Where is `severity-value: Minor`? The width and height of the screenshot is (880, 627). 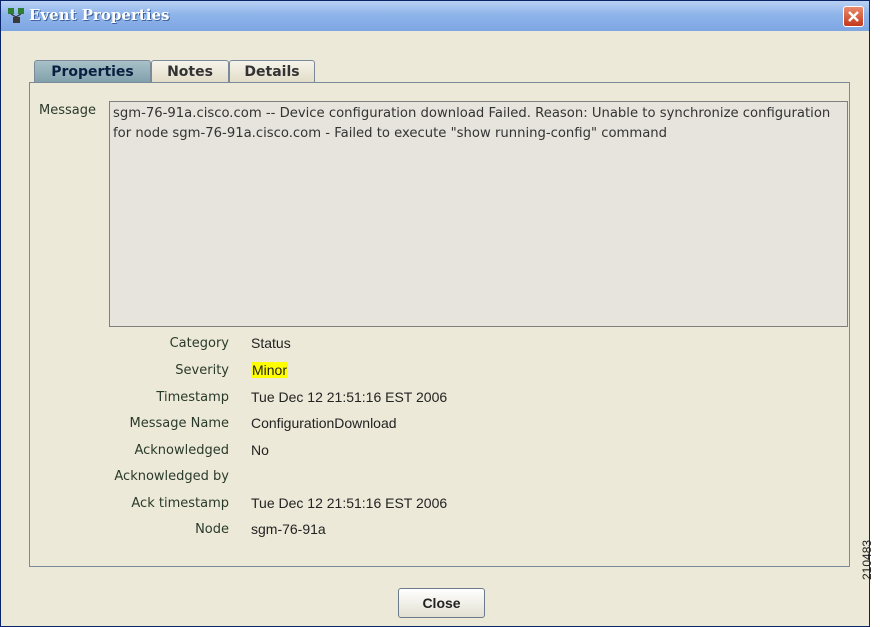
severity-value: Minor is located at coordinates (270, 370).